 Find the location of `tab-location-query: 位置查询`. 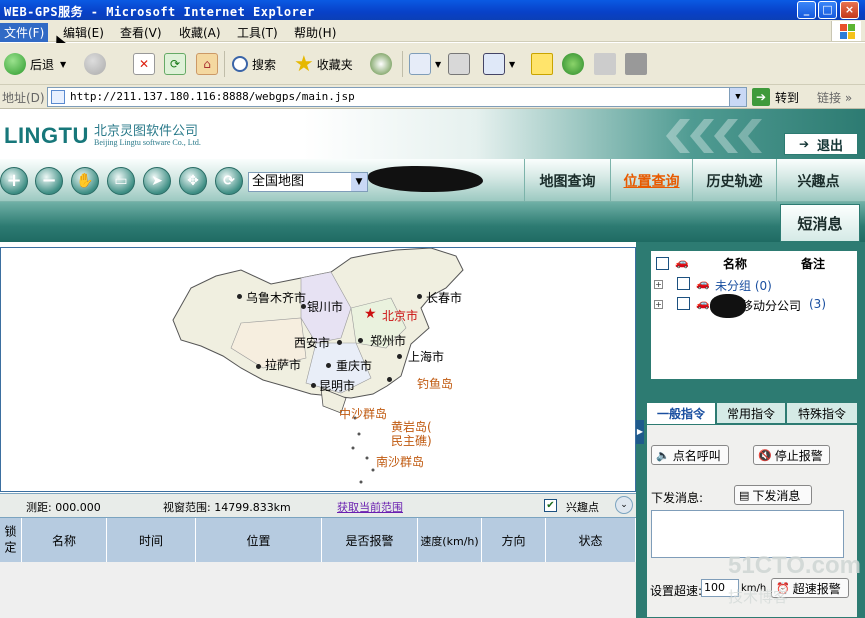

tab-location-query: 位置查询 is located at coordinates (651, 180).